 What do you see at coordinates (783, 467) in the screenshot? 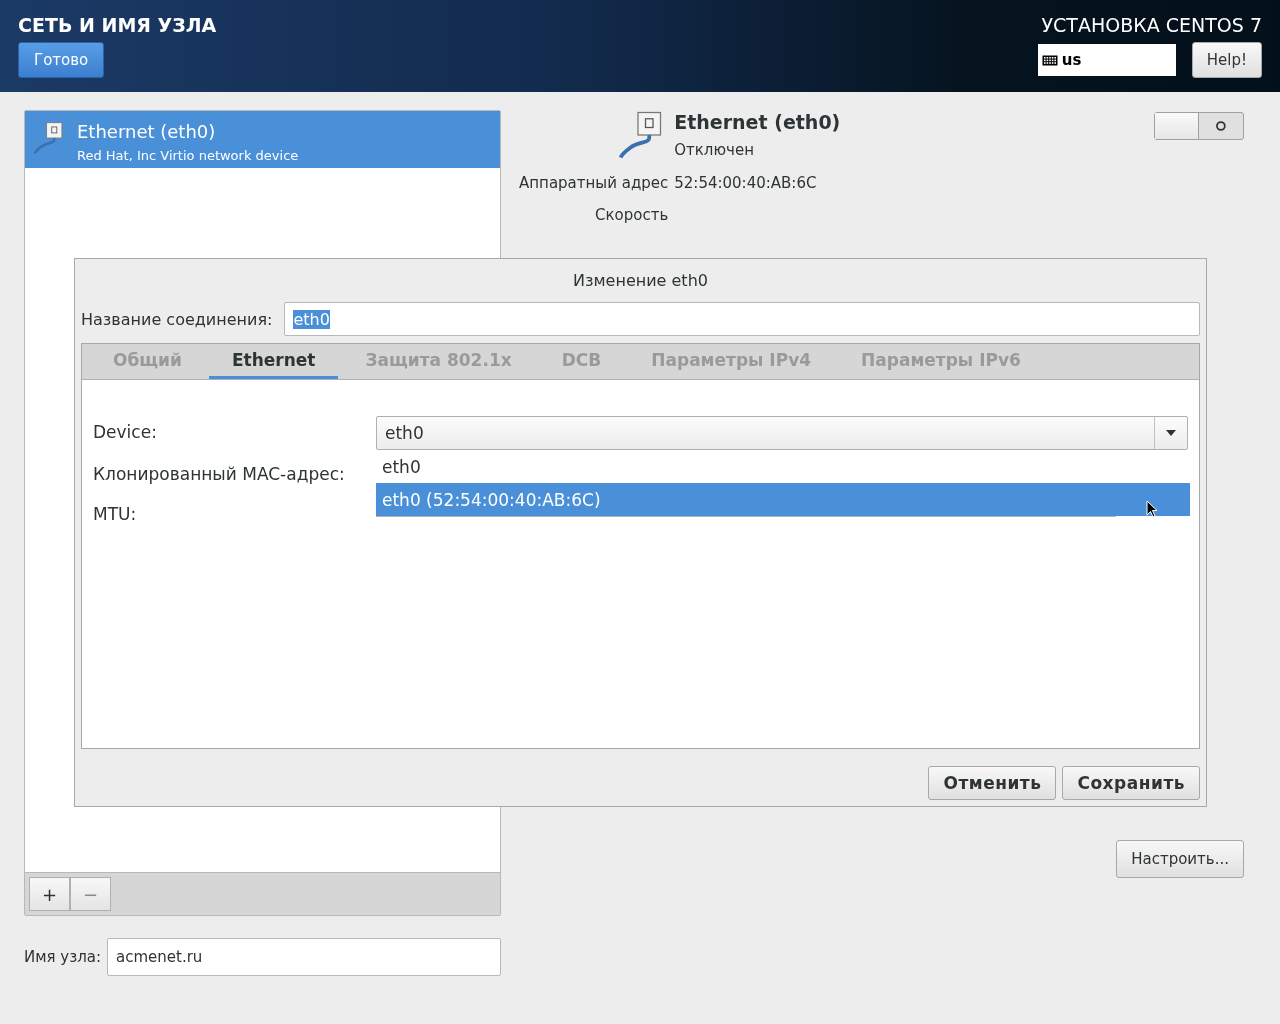
I see `dropdown-option: eth0` at bounding box center [783, 467].